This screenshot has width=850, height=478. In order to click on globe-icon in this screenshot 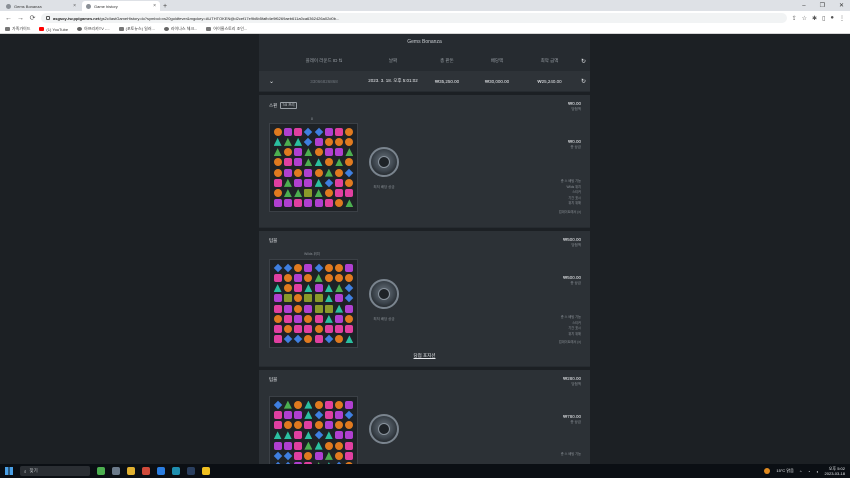, I will do `click(166, 29)`.